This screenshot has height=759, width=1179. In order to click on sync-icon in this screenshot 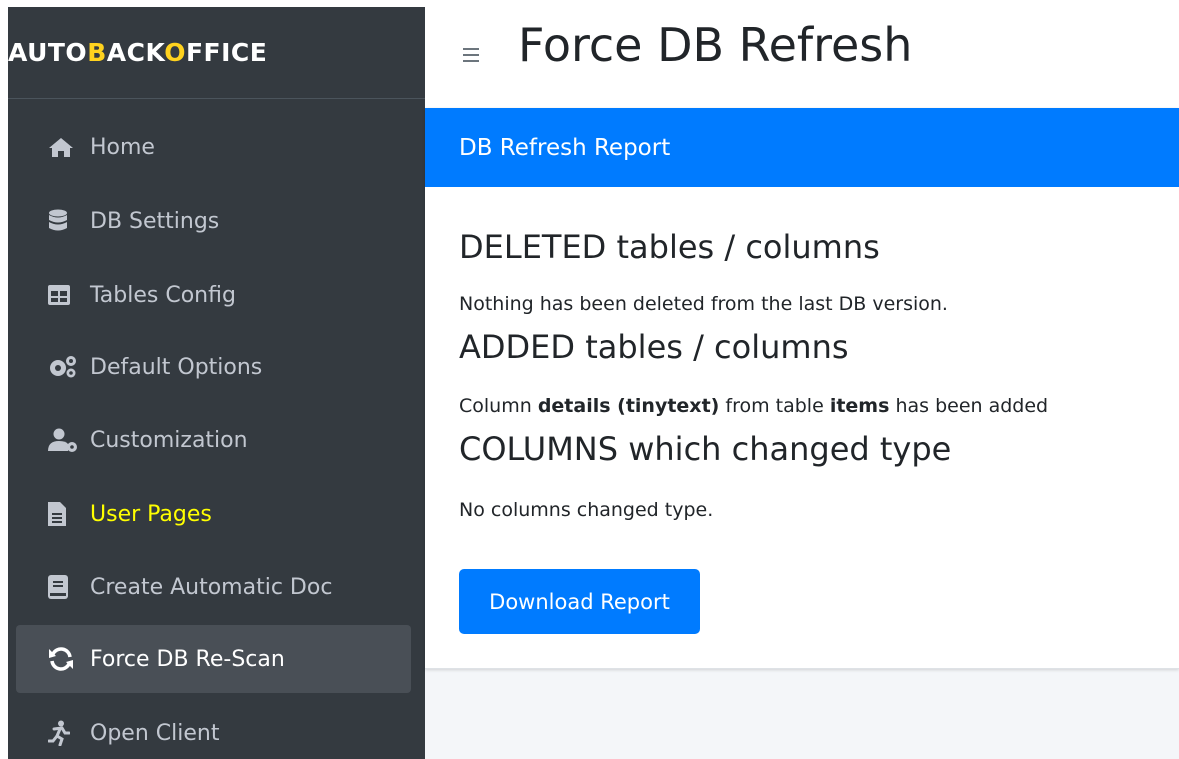, I will do `click(67, 659)`.